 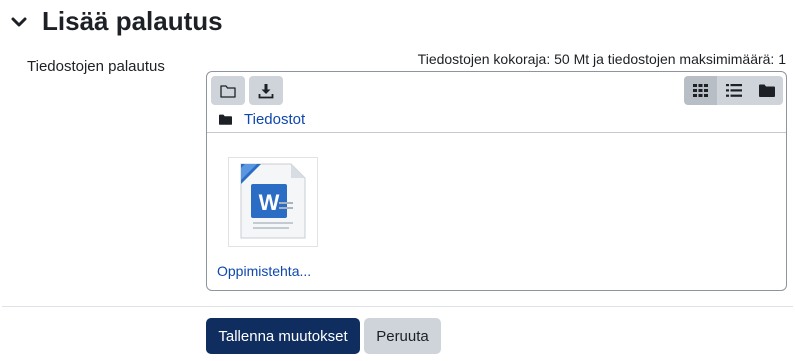 I want to click on tree-view-button, so click(x=766, y=90).